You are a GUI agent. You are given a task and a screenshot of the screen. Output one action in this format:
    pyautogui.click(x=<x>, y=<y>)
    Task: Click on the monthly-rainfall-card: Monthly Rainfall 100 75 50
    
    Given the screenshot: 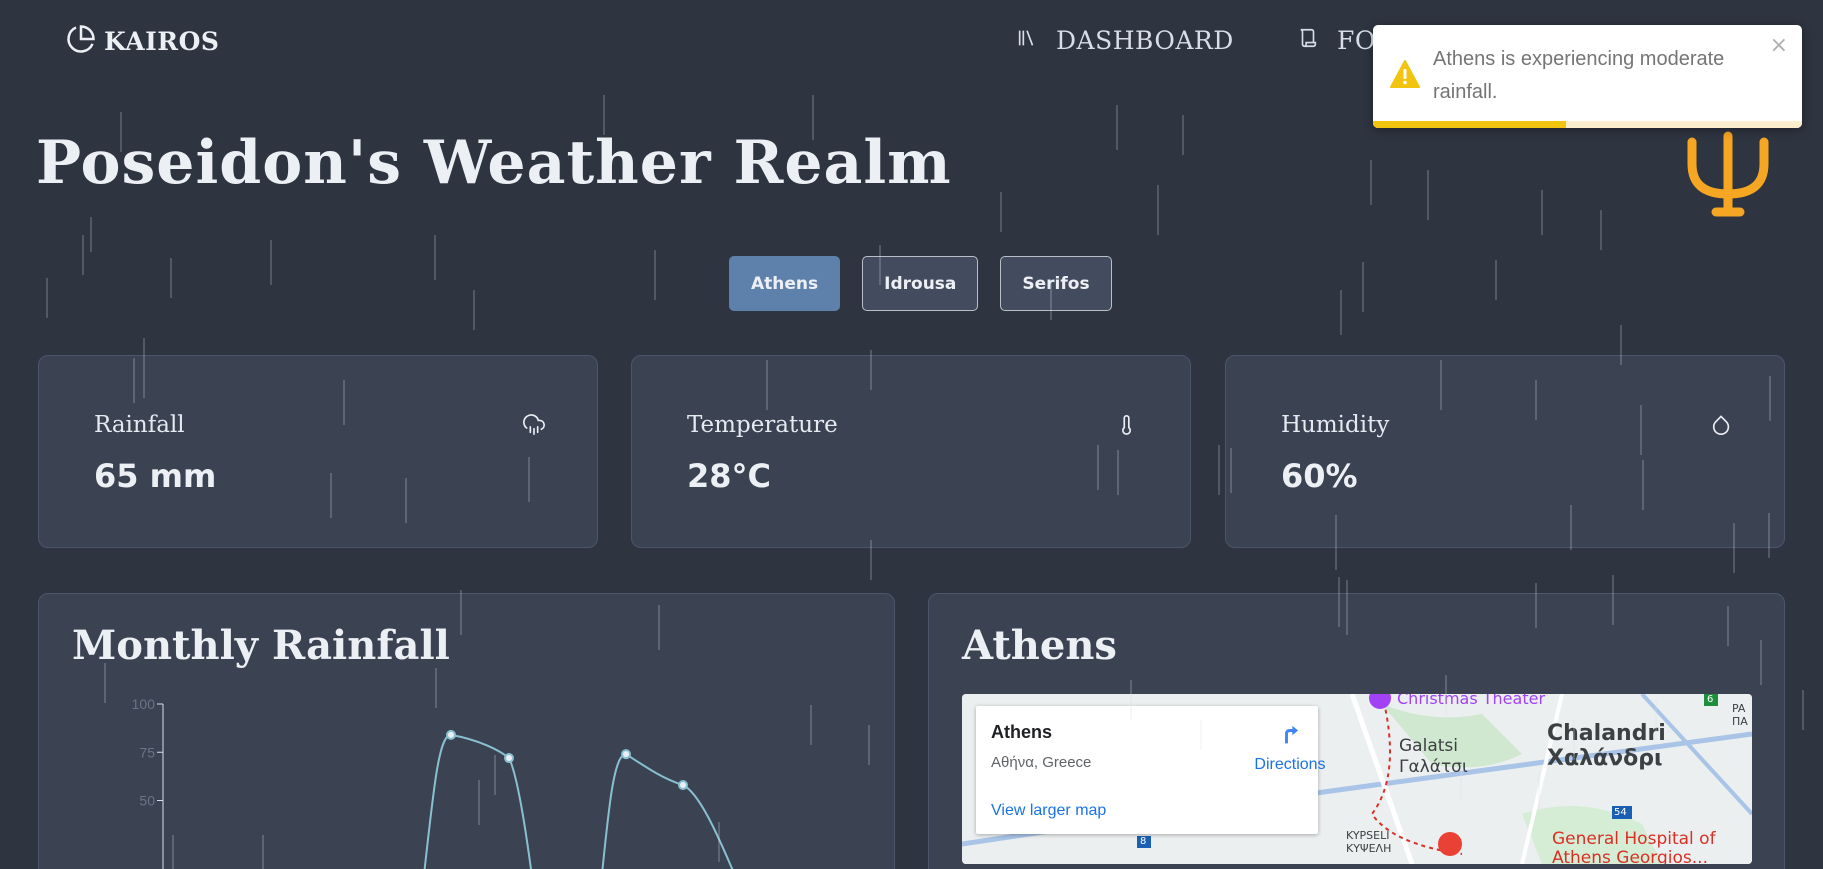 What is the action you would take?
    pyautogui.click(x=466, y=731)
    